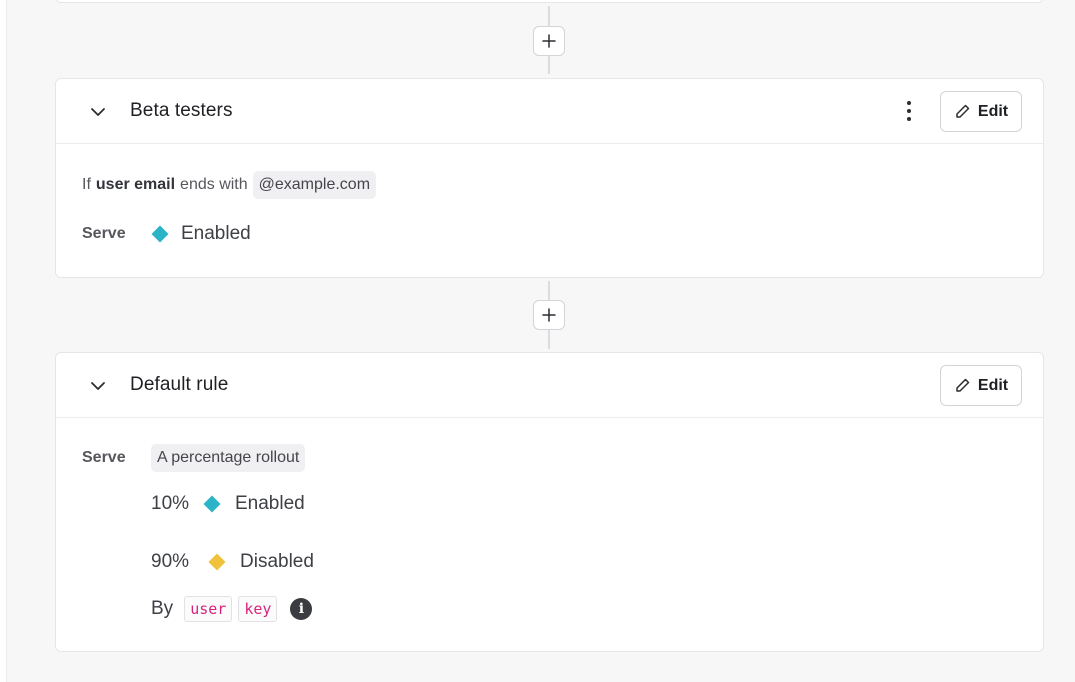 The height and width of the screenshot is (682, 1075). Describe the element at coordinates (170, 503) in the screenshot. I see `rollout-percent: 10%` at that location.